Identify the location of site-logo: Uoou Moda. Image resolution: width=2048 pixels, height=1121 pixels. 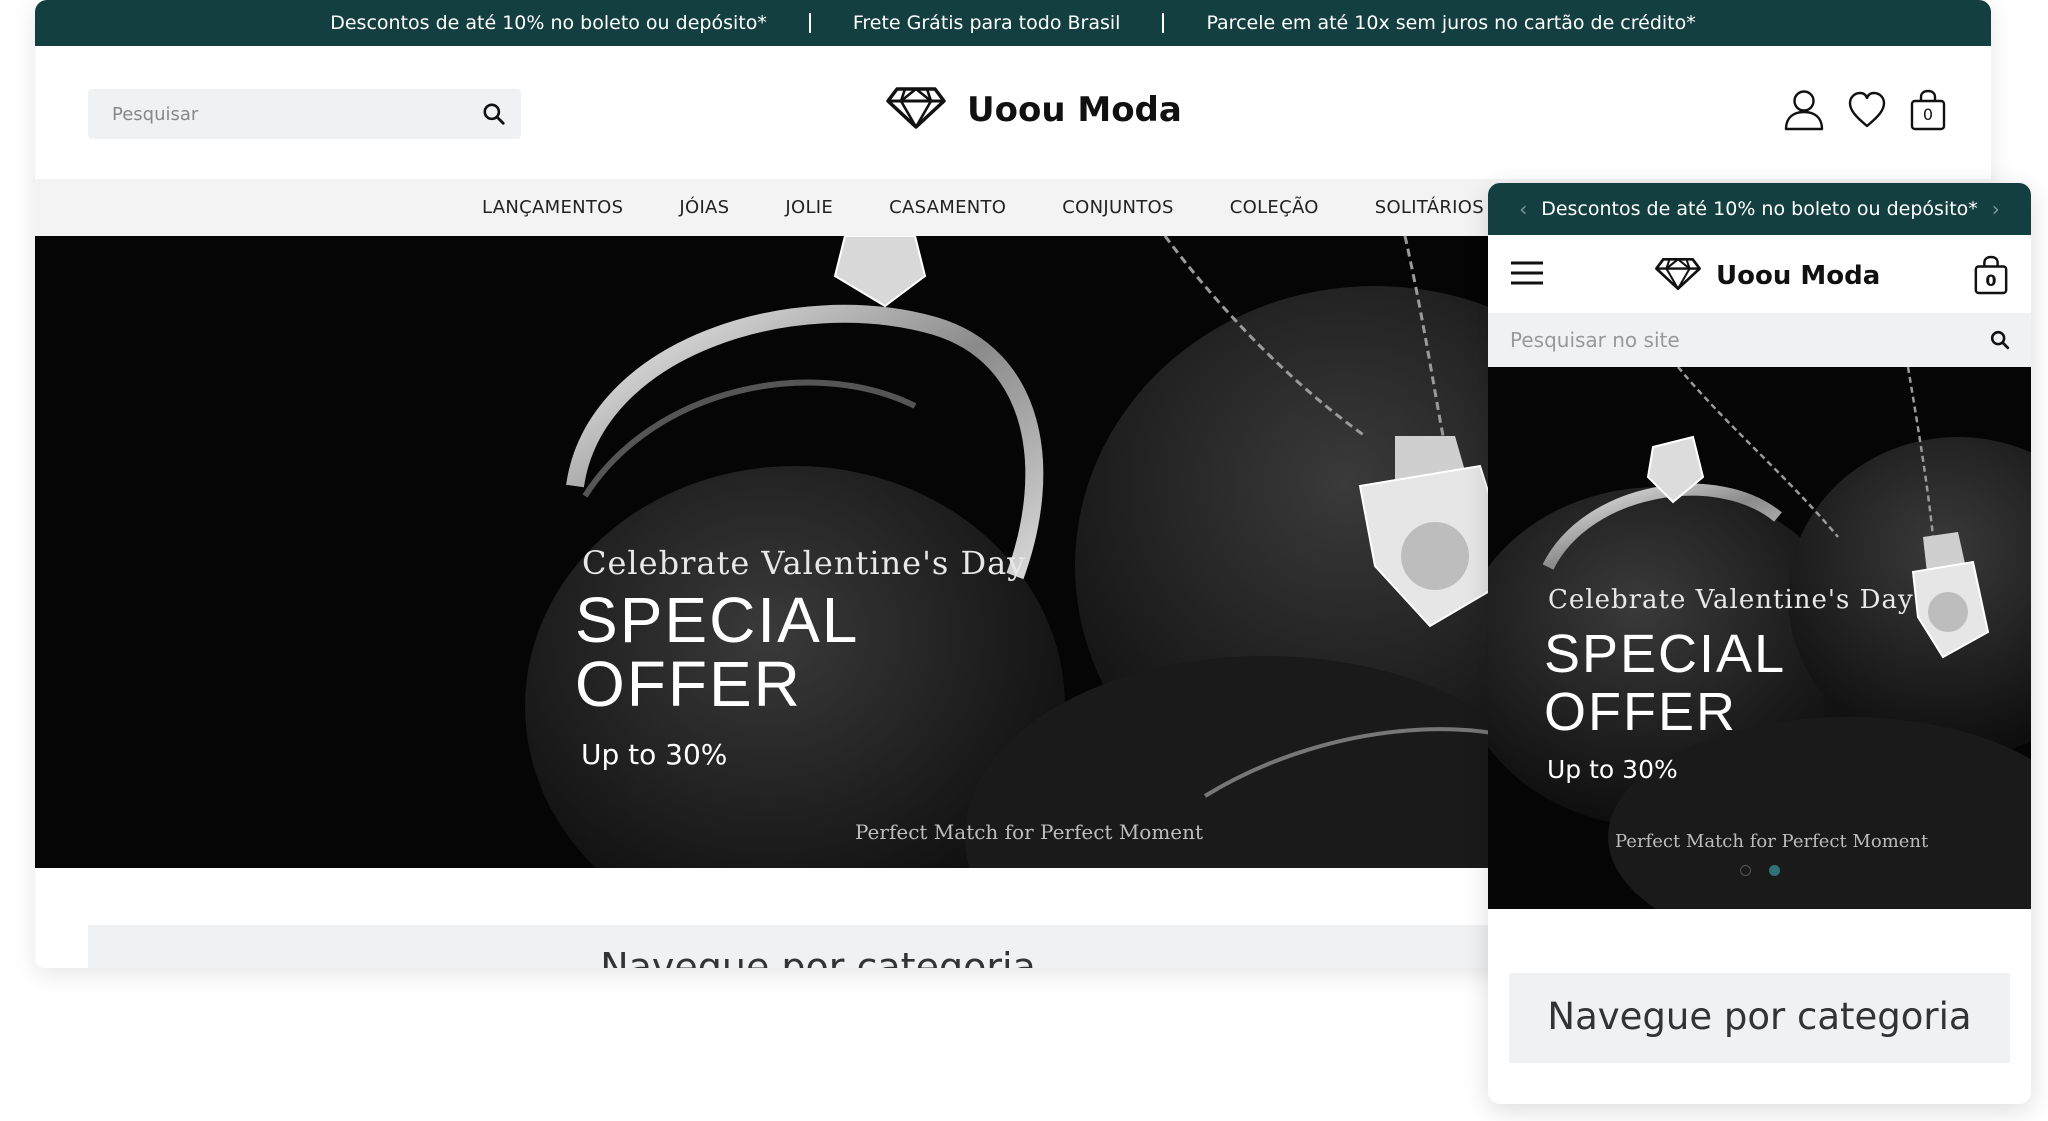
(1033, 110).